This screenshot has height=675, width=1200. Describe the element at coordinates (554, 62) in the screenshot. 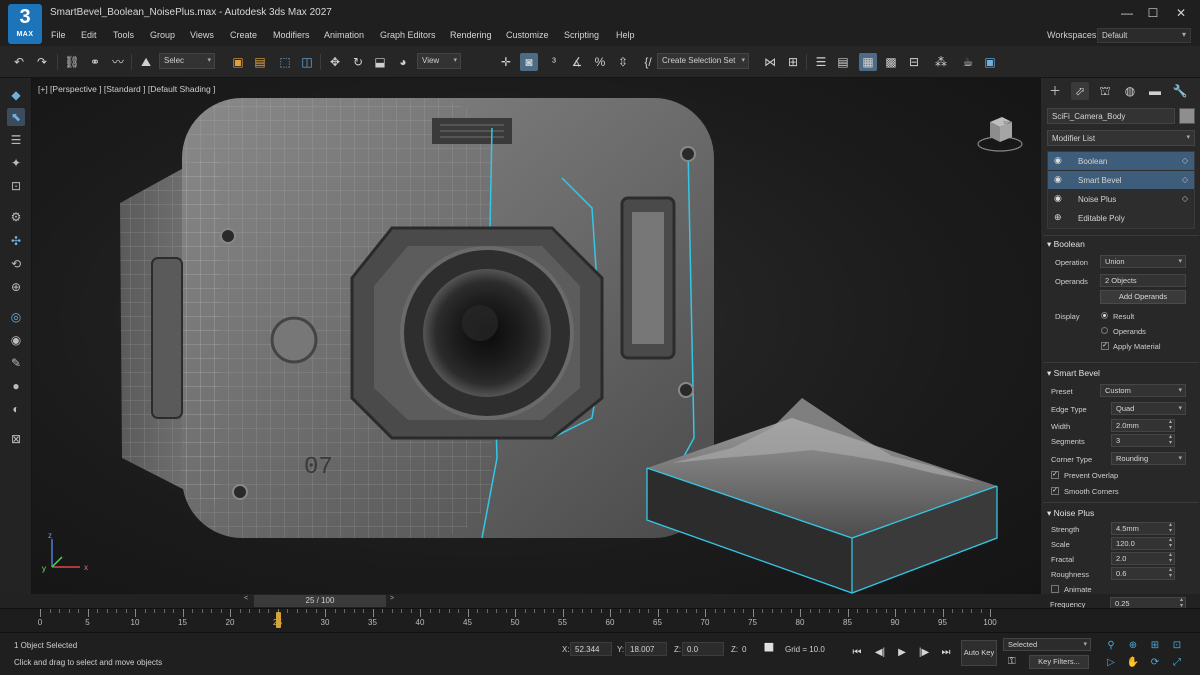

I see `snaps-toggle-icon: ³` at that location.